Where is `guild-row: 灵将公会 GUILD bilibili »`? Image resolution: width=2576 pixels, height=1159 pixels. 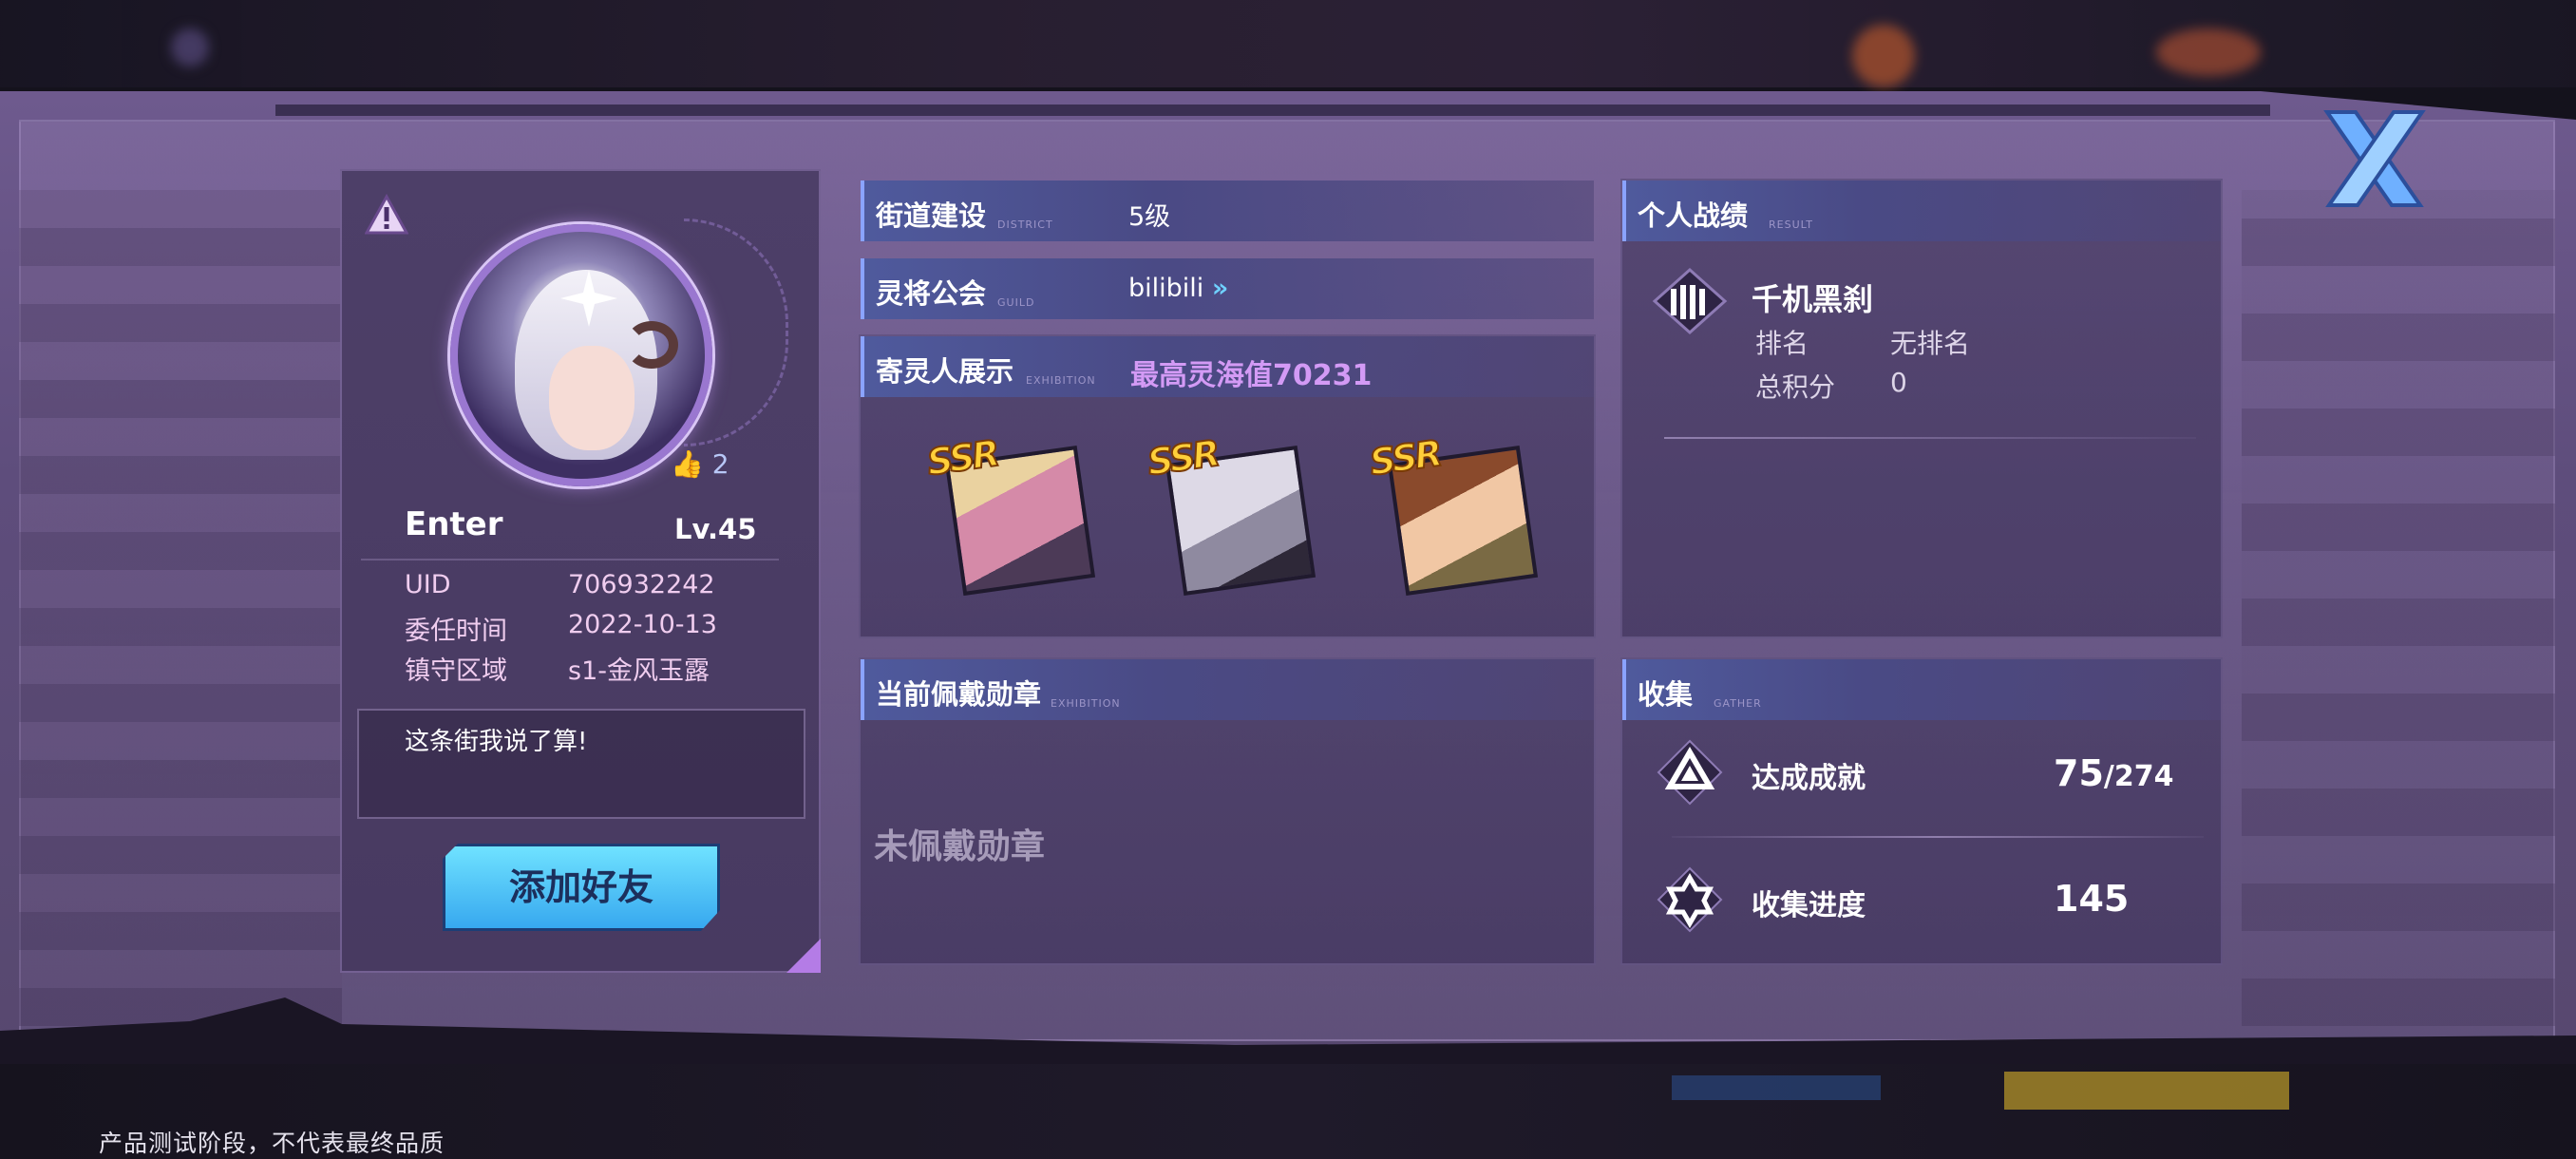 guild-row: 灵将公会 GUILD bilibili » is located at coordinates (1227, 288).